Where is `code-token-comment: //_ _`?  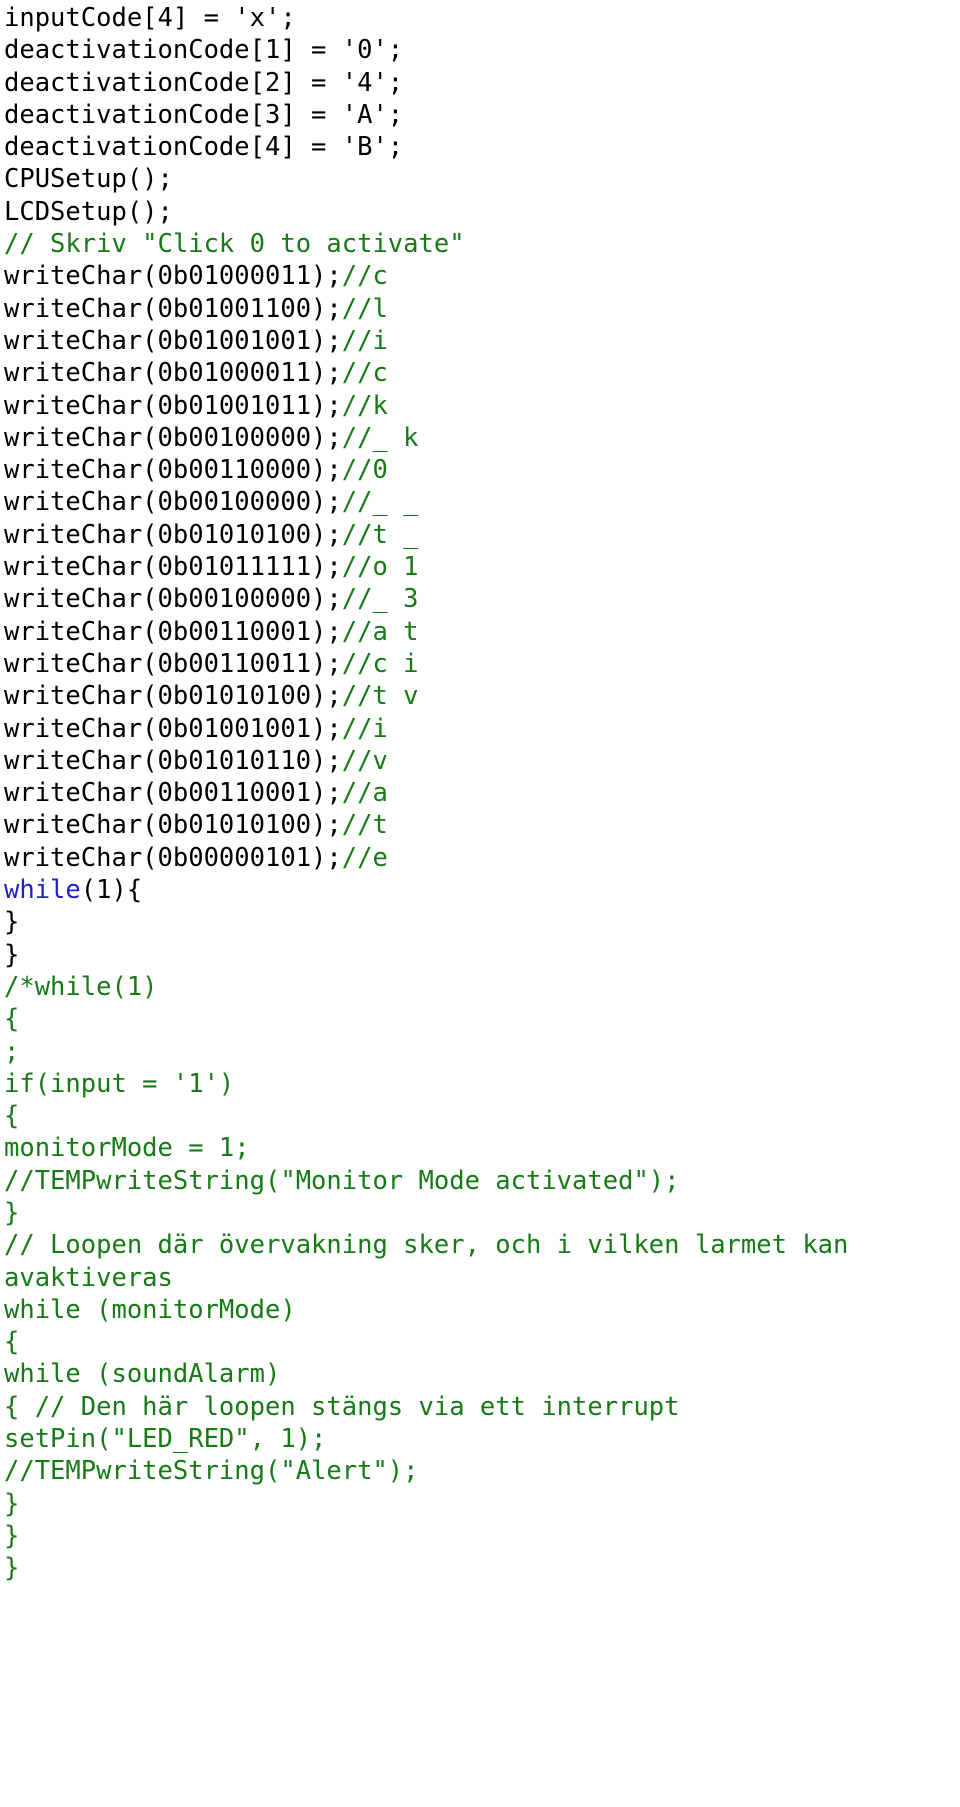 code-token-comment: //_ _ is located at coordinates (380, 502).